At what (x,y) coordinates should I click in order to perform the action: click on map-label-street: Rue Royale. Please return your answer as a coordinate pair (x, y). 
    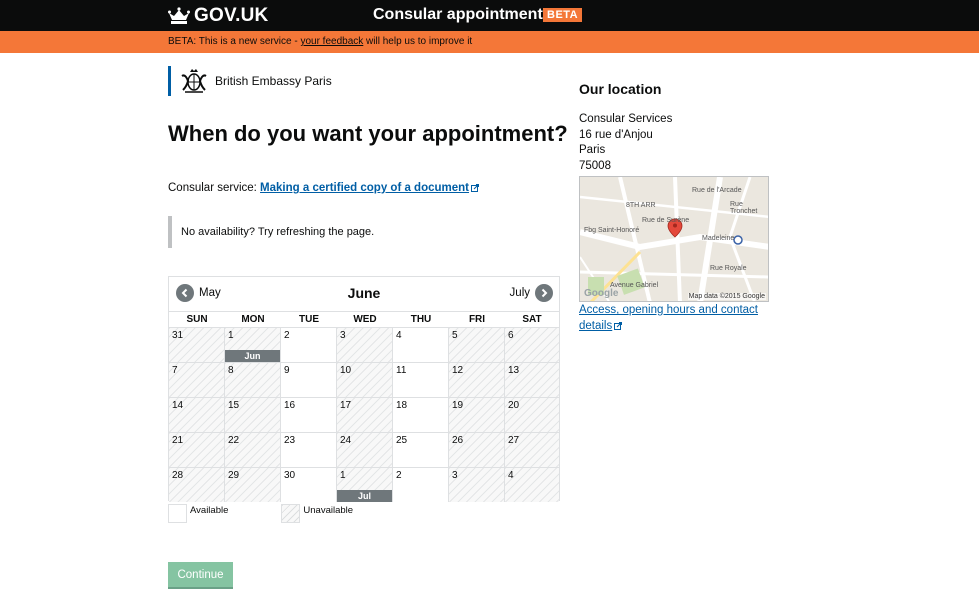
    Looking at the image, I should click on (728, 268).